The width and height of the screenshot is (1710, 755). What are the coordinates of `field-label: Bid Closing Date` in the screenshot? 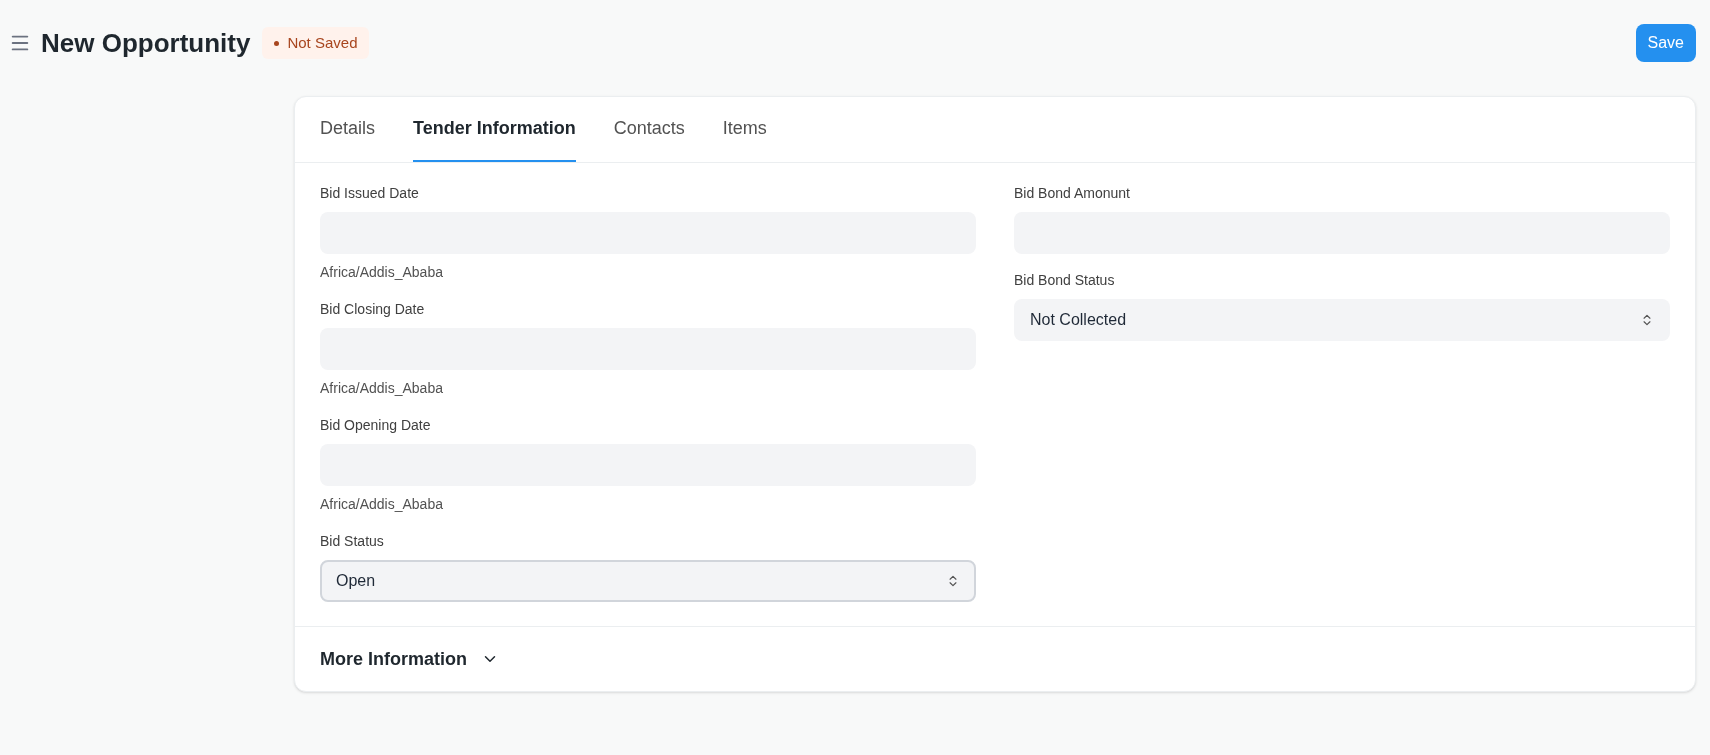 It's located at (373, 309).